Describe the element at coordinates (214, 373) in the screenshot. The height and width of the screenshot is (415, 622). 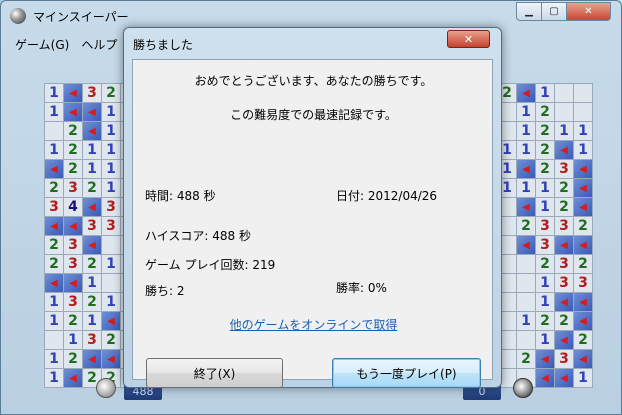
I see `exit-button: 終了(X)` at that location.